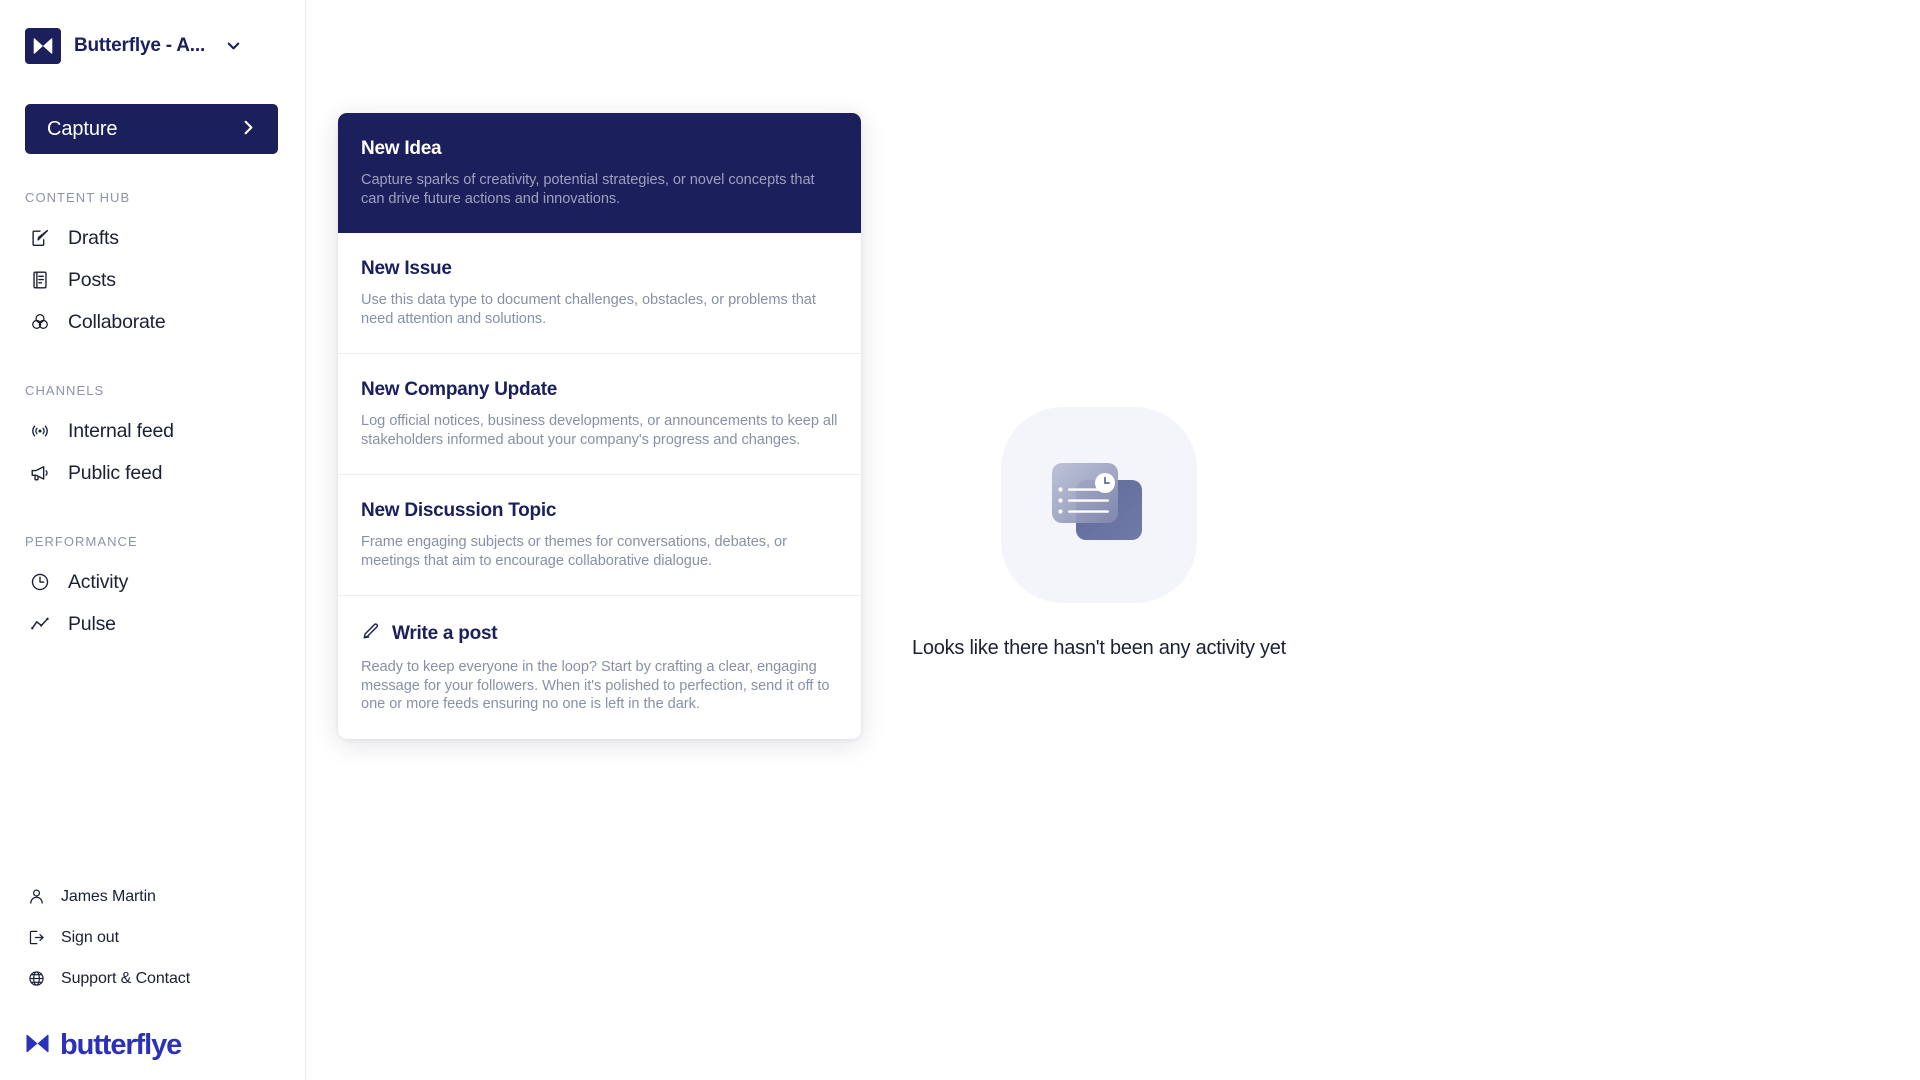 Image resolution: width=1920 pixels, height=1080 pixels. What do you see at coordinates (36, 897) in the screenshot?
I see `user-icon` at bounding box center [36, 897].